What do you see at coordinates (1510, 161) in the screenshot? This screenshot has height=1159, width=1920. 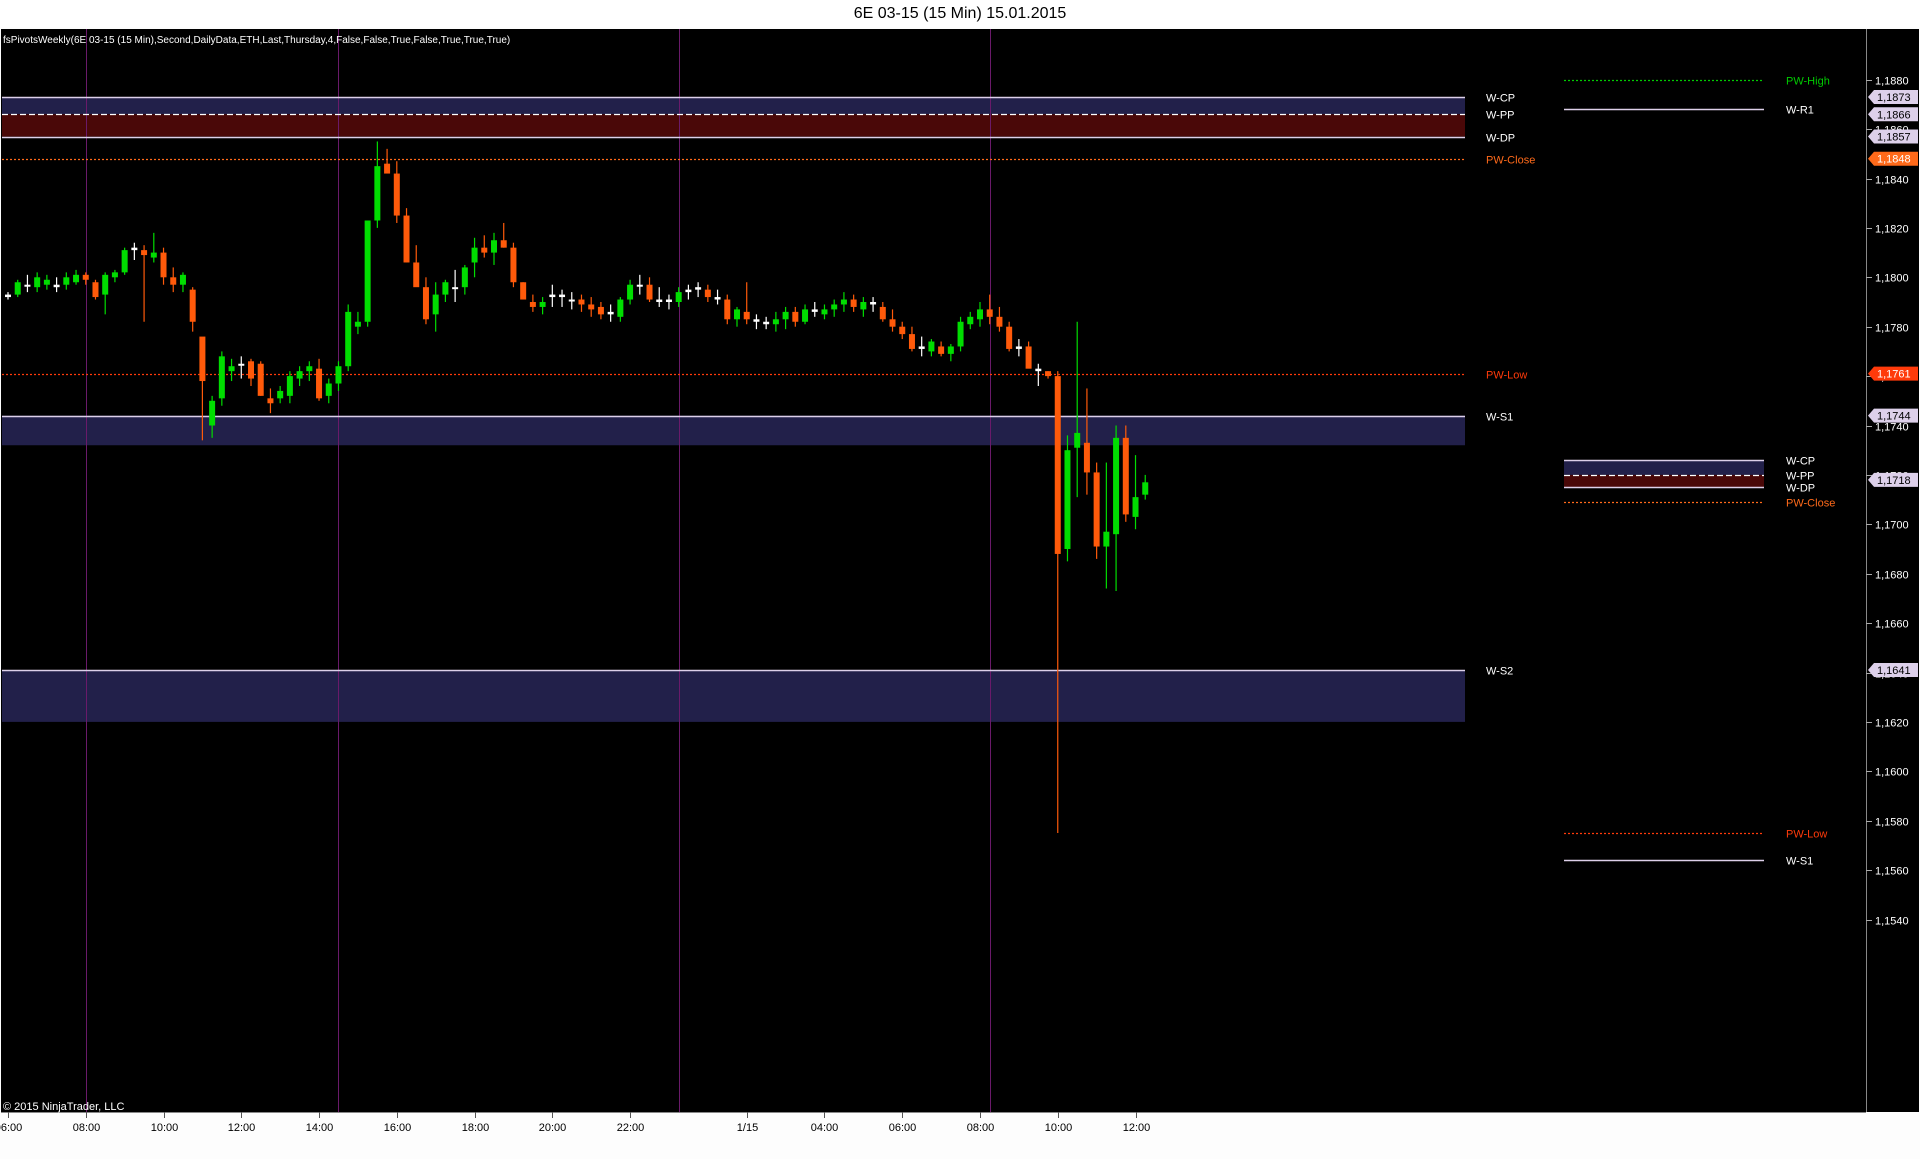 I see `pivot-level-label: PW-Close` at bounding box center [1510, 161].